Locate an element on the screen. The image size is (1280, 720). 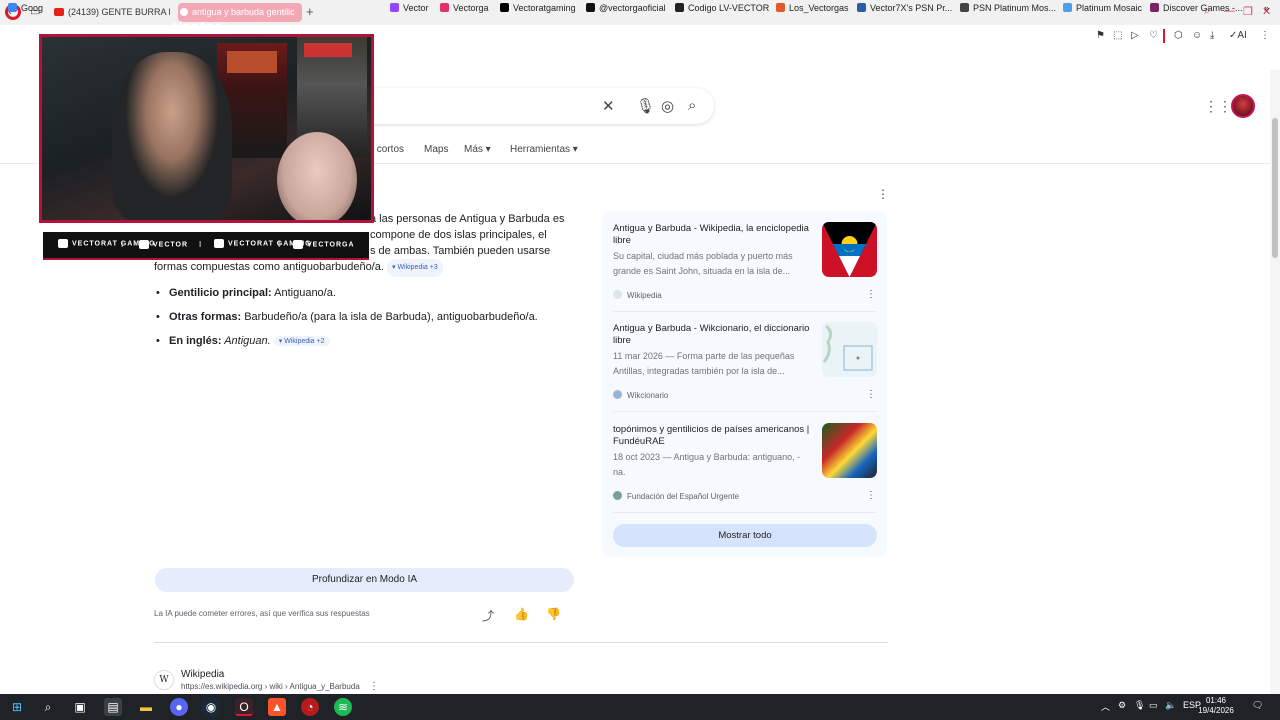
ai-icon: ✓AI is located at coordinates (1238, 35).